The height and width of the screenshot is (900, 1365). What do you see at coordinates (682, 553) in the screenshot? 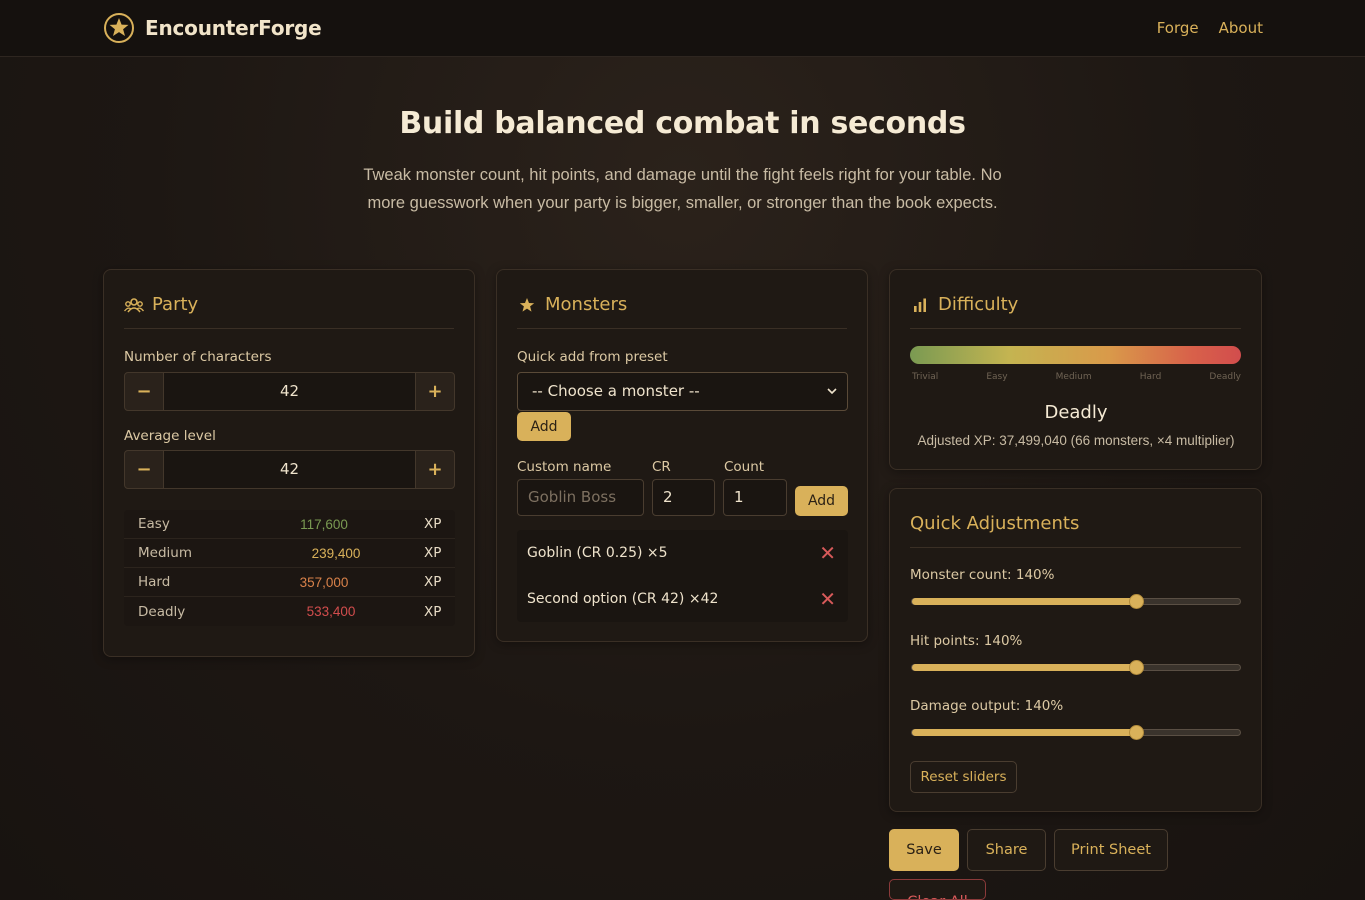
I see `list-item: Goblin (CR 0.25) ×5 ✕` at bounding box center [682, 553].